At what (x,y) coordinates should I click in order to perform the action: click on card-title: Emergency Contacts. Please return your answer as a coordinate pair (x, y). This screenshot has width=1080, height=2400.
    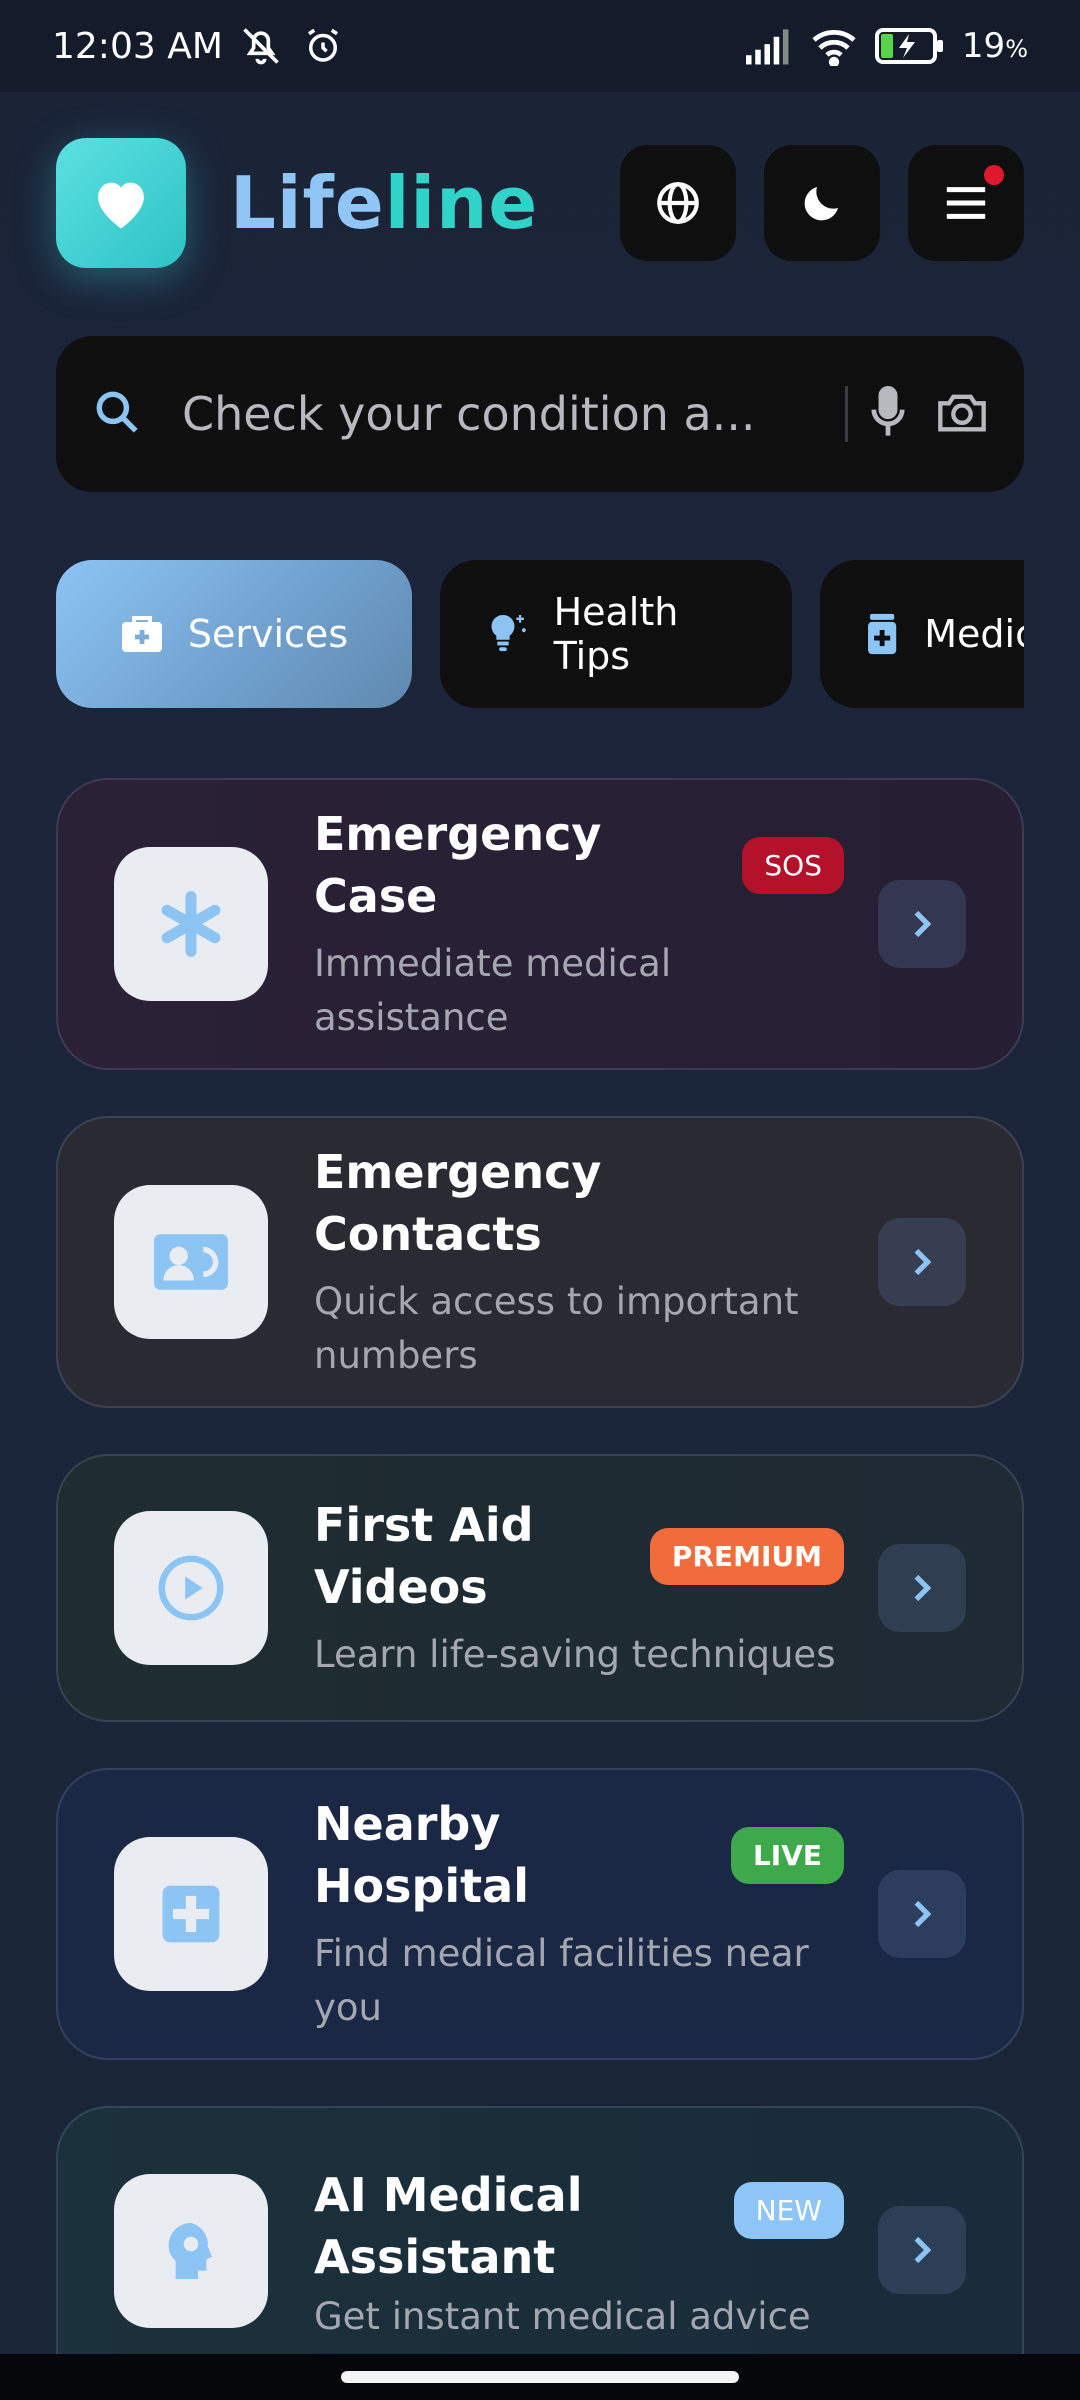
    Looking at the image, I should click on (458, 1203).